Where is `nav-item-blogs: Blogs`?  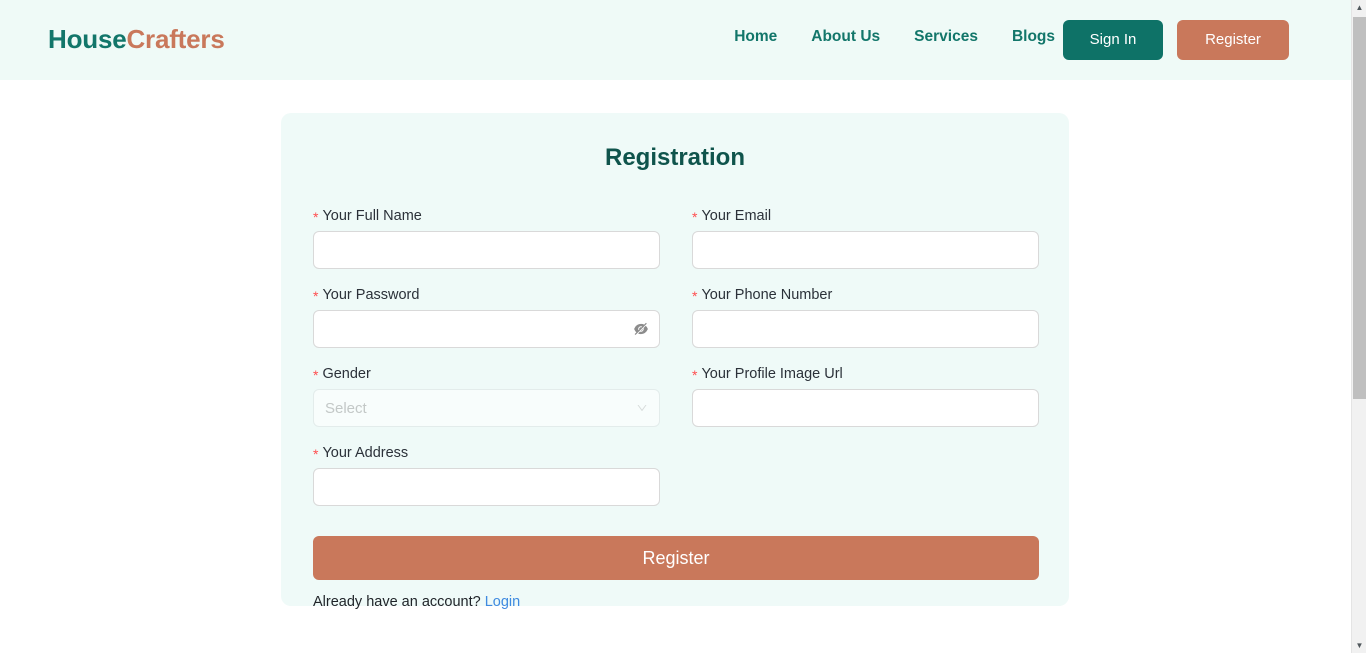 nav-item-blogs: Blogs is located at coordinates (1033, 37).